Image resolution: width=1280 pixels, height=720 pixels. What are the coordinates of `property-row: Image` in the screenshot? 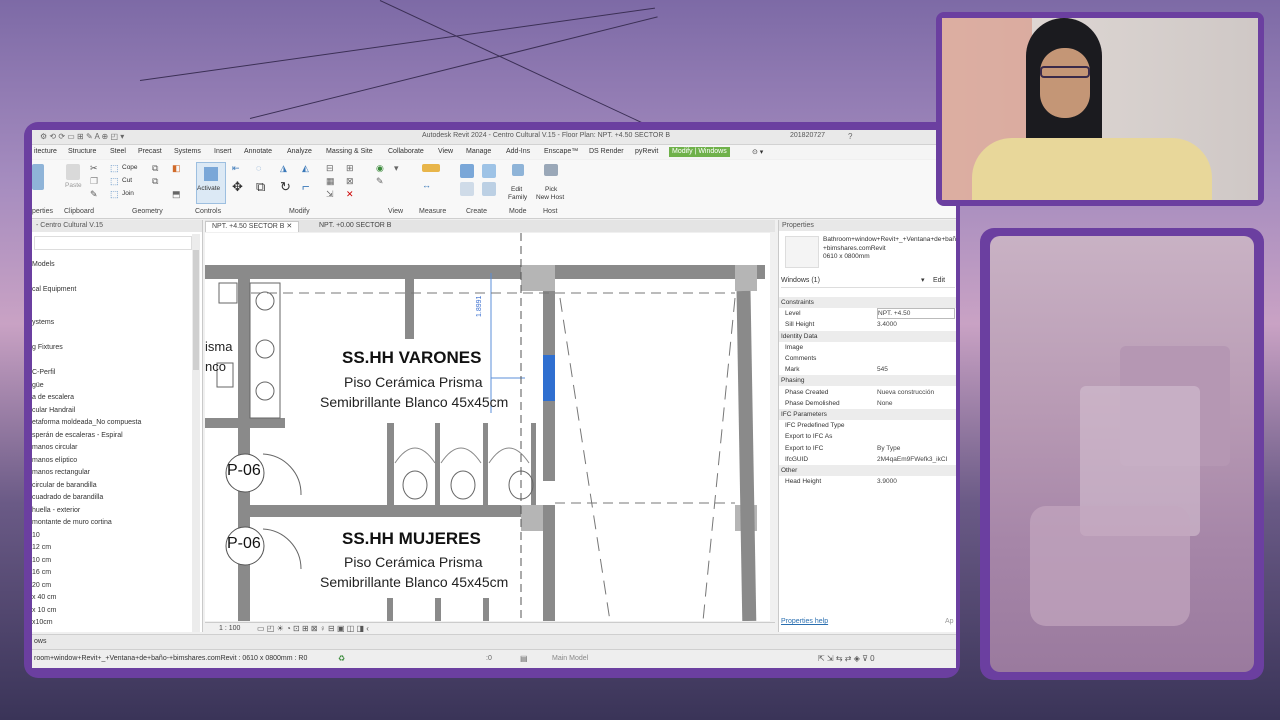 It's located at (867, 347).